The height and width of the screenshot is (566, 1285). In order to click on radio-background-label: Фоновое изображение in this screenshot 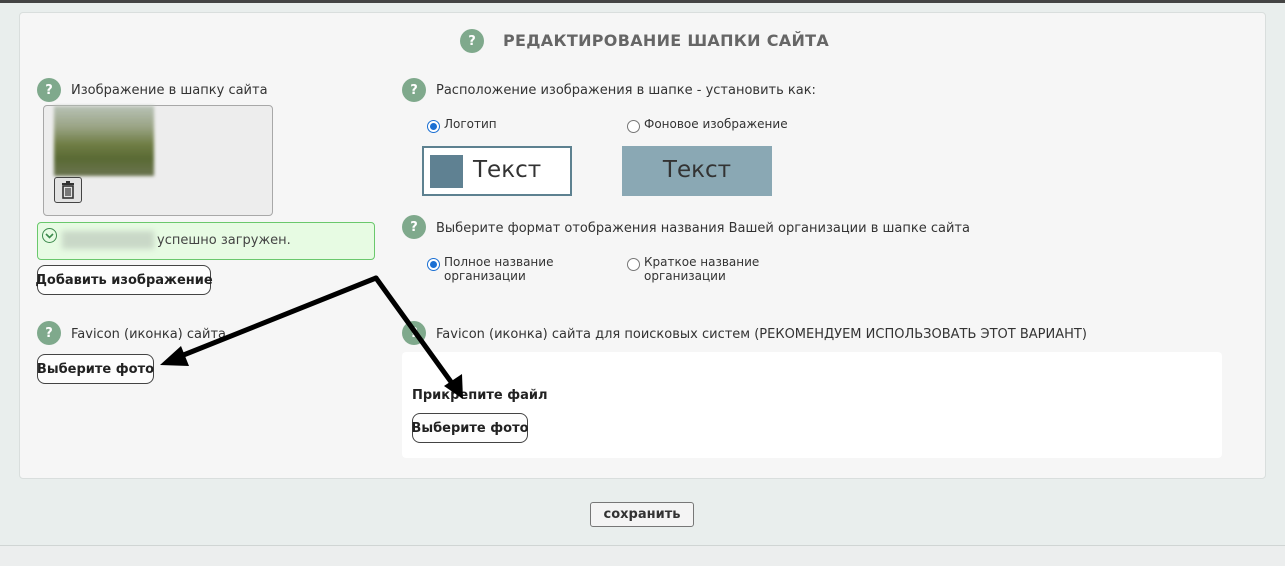, I will do `click(716, 124)`.